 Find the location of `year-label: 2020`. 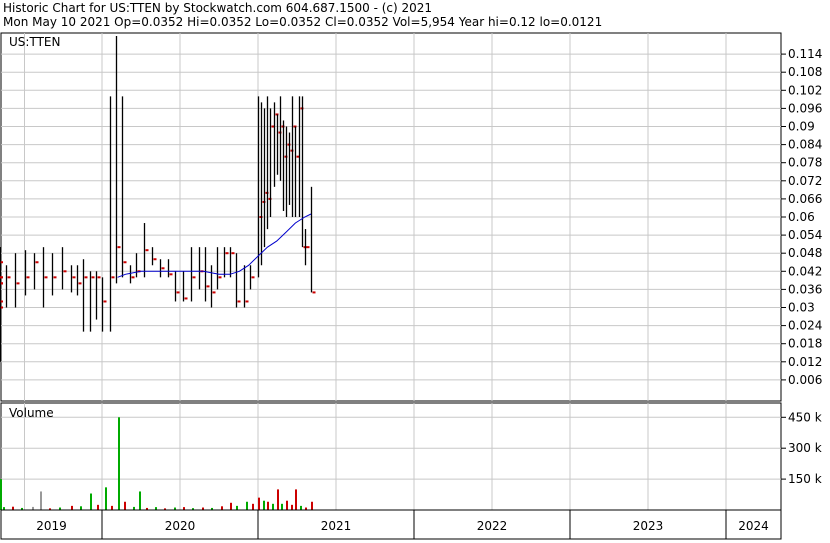

year-label: 2020 is located at coordinates (180, 526).